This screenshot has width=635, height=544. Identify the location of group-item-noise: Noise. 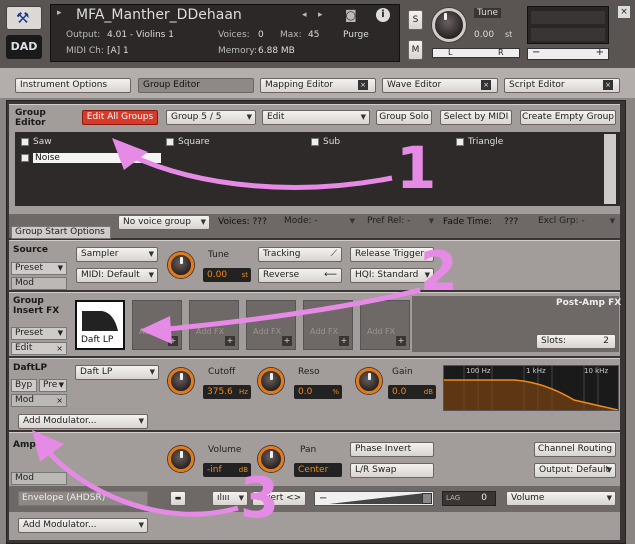
(91, 158).